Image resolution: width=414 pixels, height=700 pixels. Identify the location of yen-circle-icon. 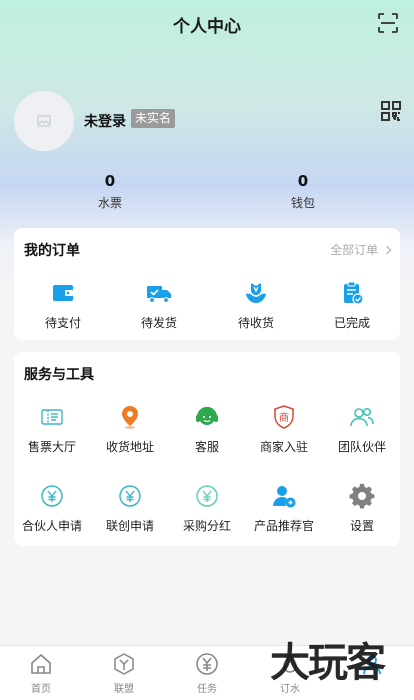
(207, 664).